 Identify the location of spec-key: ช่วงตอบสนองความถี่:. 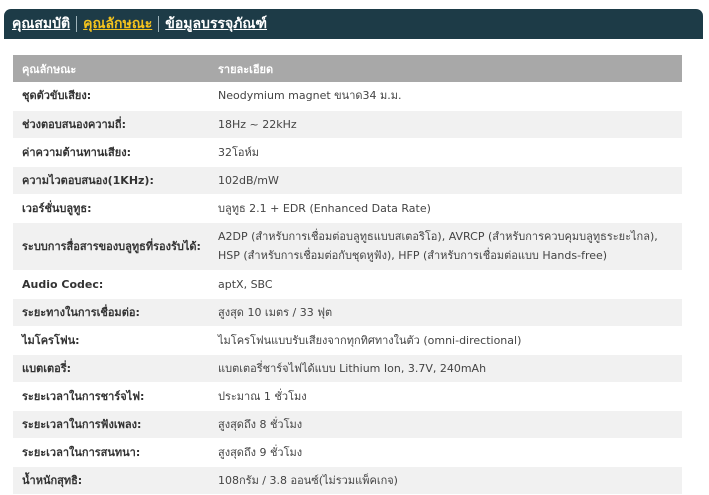
(111, 124).